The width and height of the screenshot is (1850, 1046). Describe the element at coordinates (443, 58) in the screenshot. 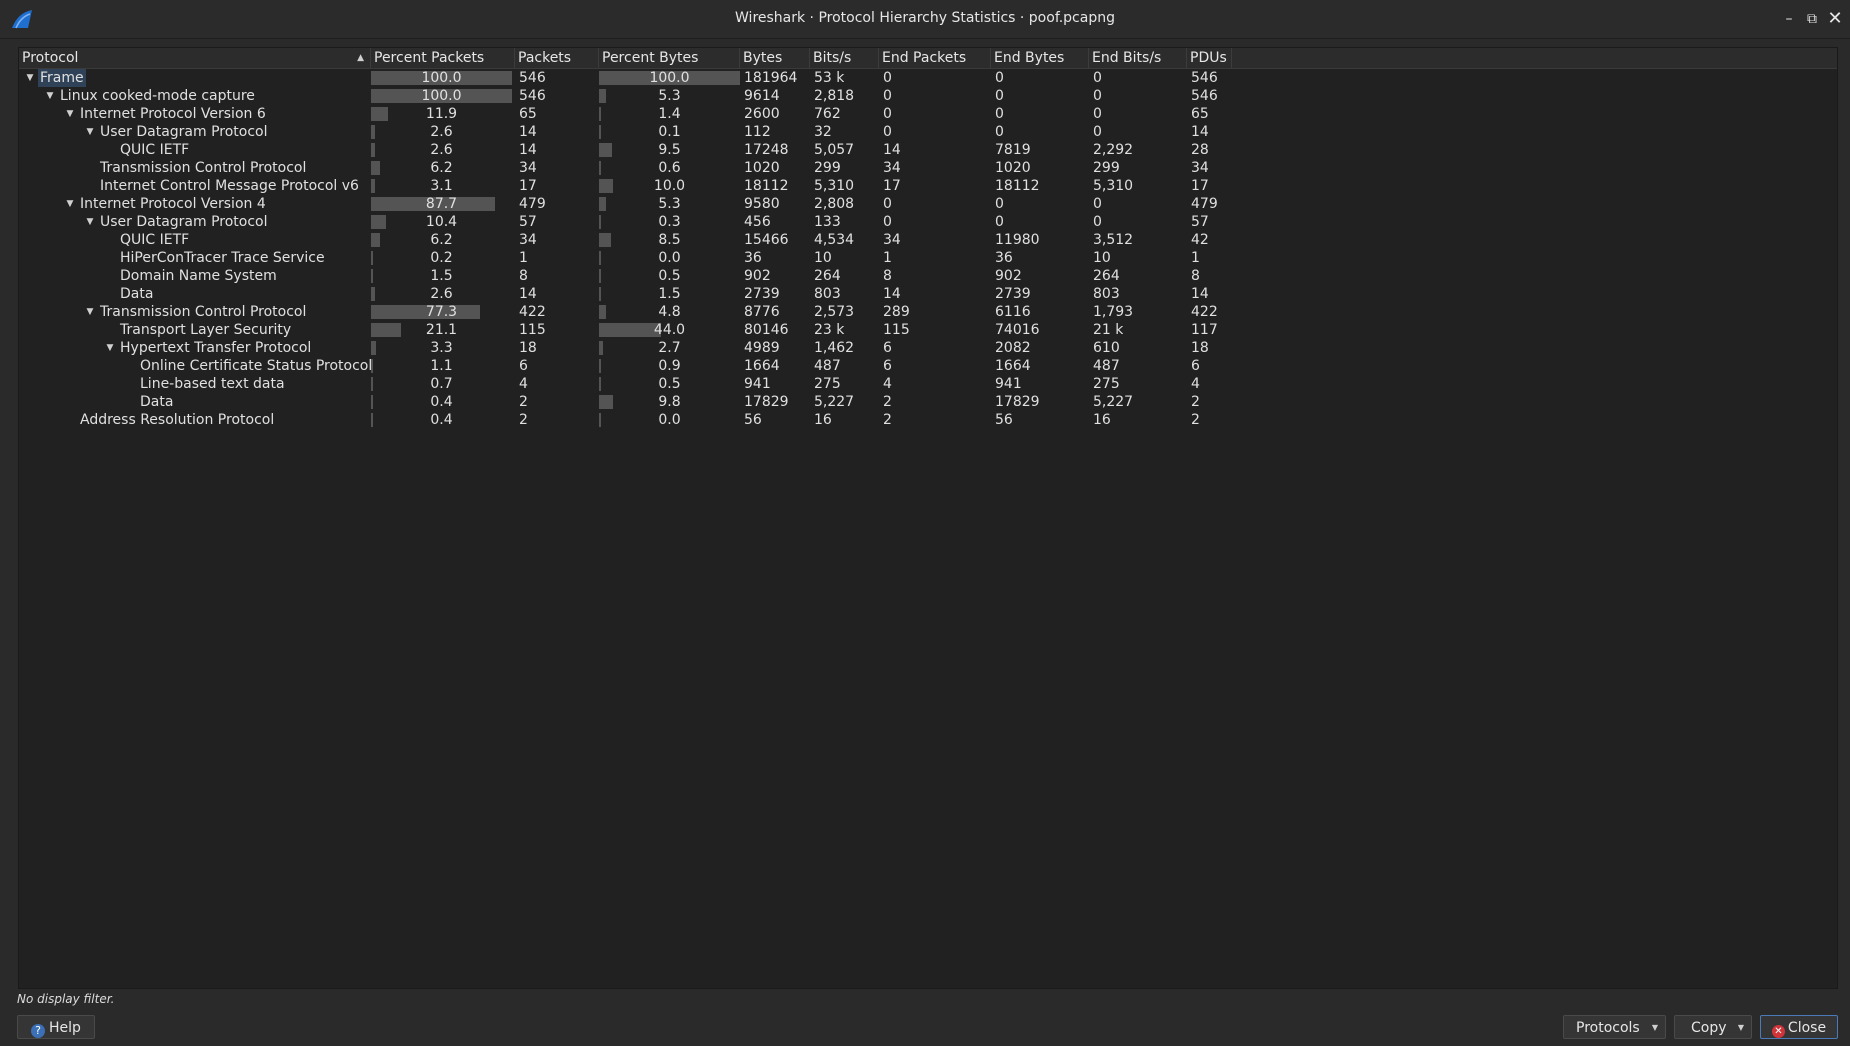

I see `header-percent-packets: Percent Packets` at that location.